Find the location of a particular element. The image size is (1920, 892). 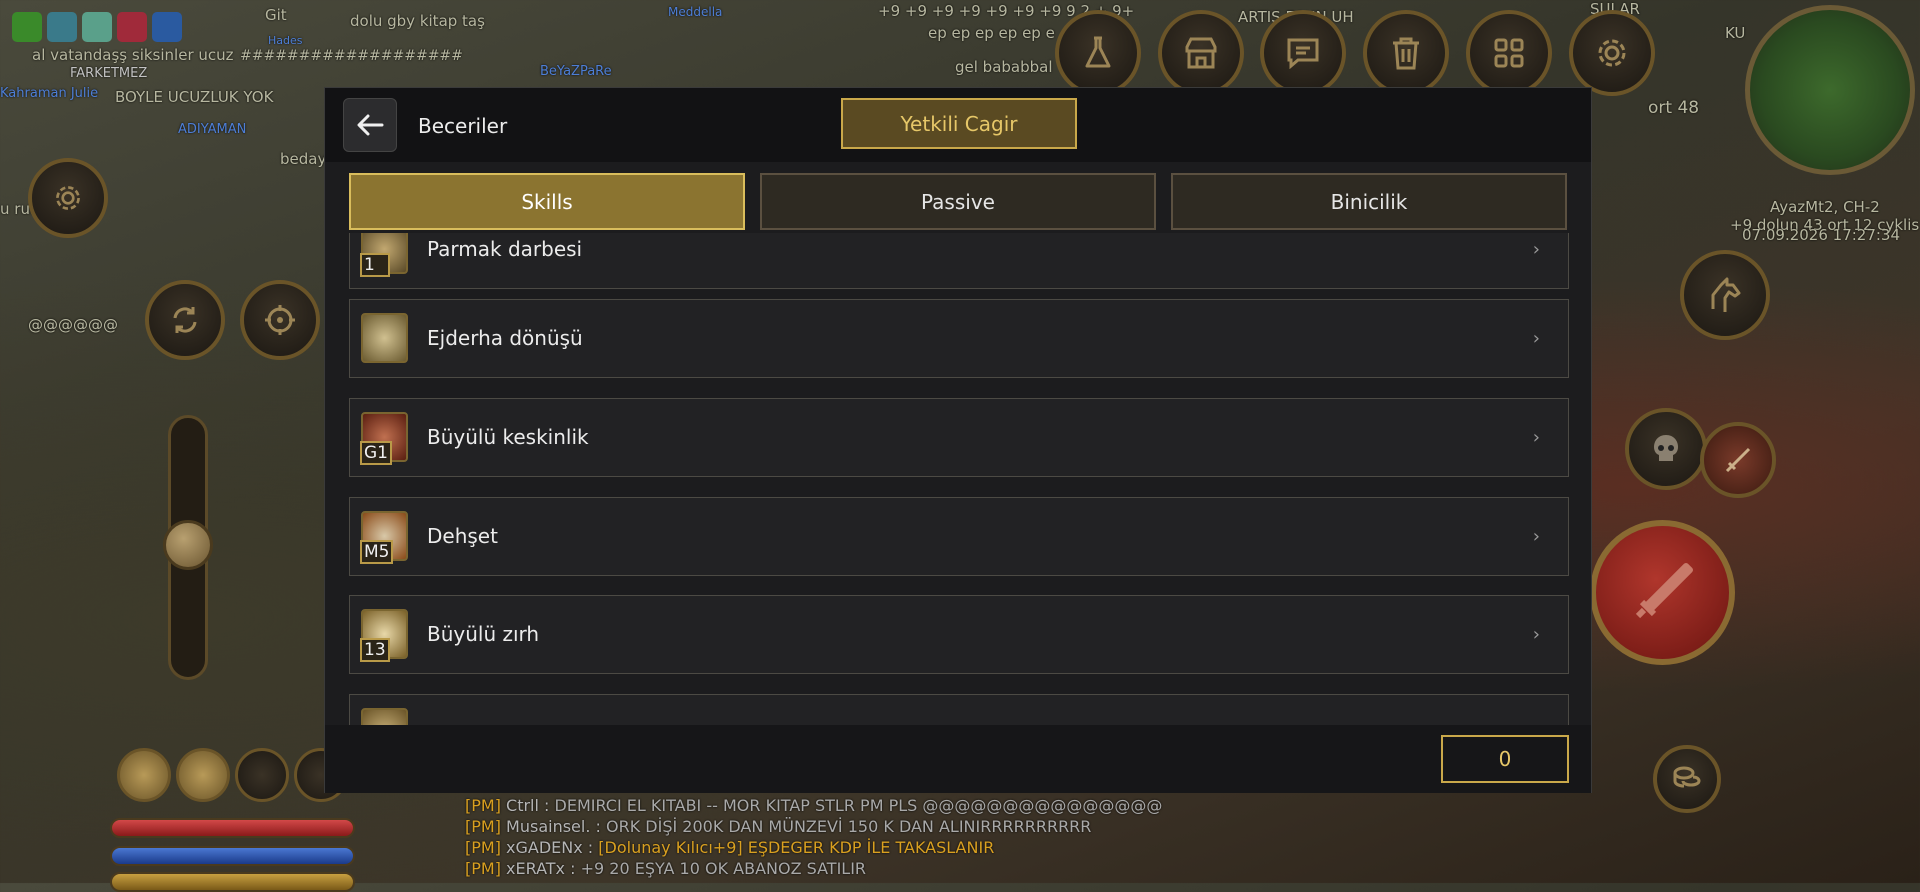

skill-level-badge: 13 is located at coordinates (375, 650).